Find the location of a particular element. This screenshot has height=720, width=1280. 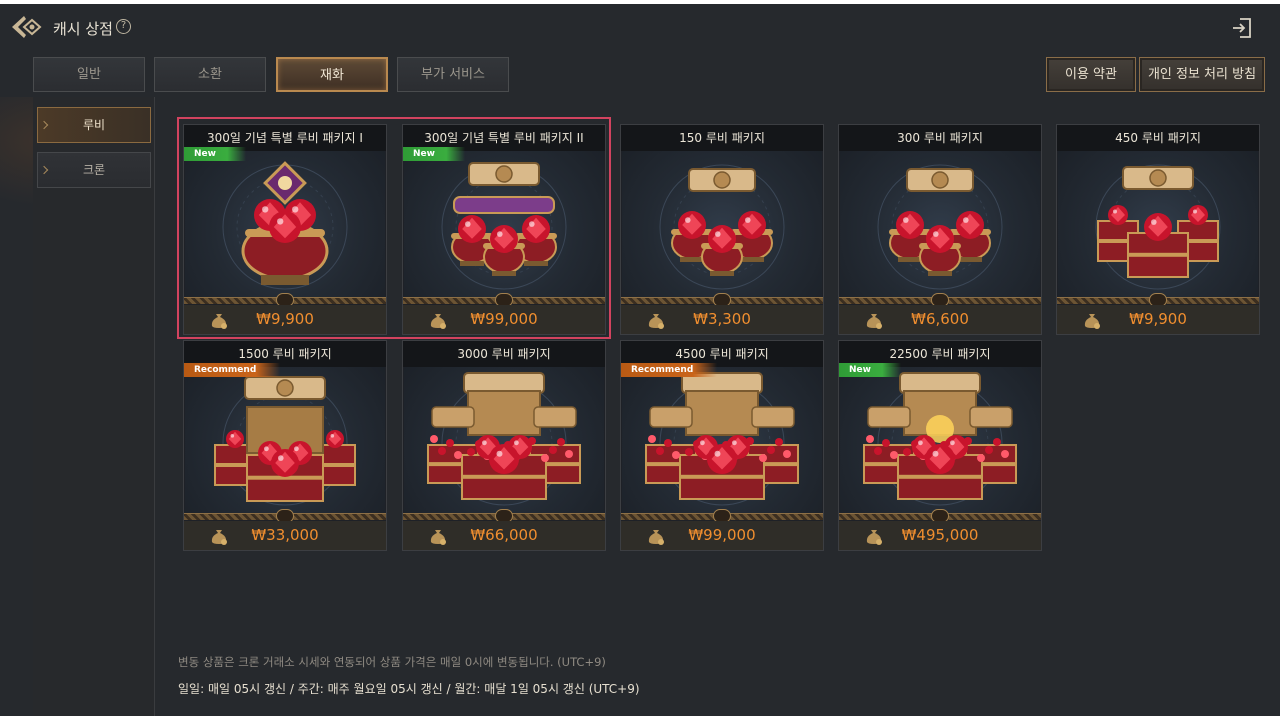

tab-summon: 소환 is located at coordinates (210, 74).